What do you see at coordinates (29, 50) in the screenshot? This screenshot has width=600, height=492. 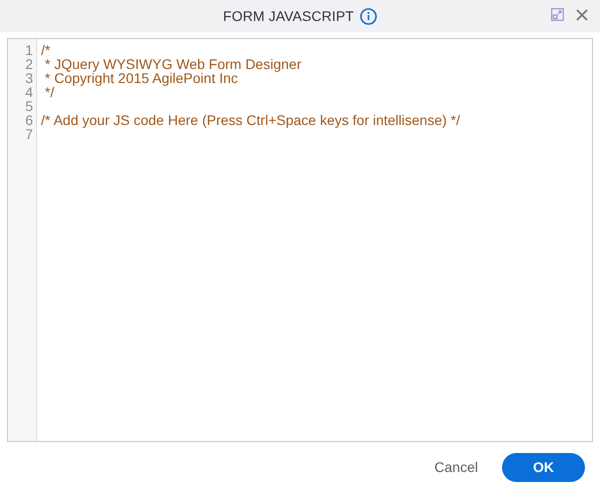 I see `line-number: 1` at bounding box center [29, 50].